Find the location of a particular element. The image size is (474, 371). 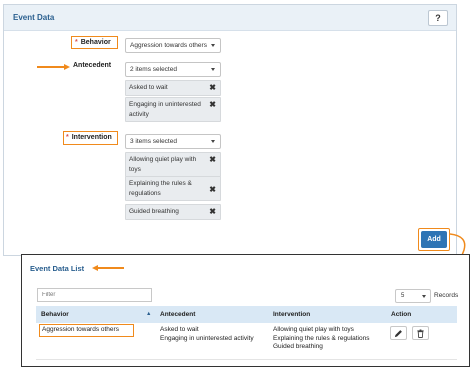

antecedent-chip: Engaging in uninterested activity ✖ is located at coordinates (173, 109).